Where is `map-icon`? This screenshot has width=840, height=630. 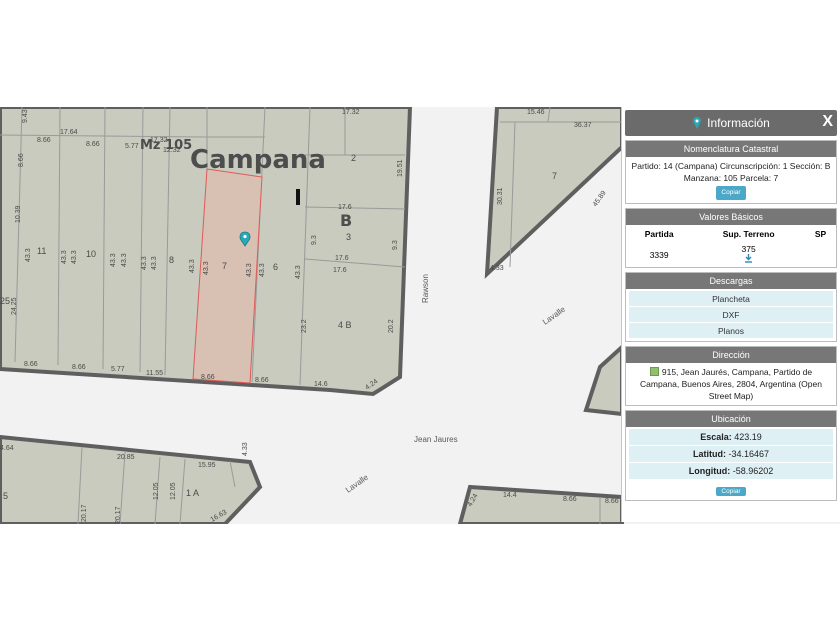 map-icon is located at coordinates (654, 371).